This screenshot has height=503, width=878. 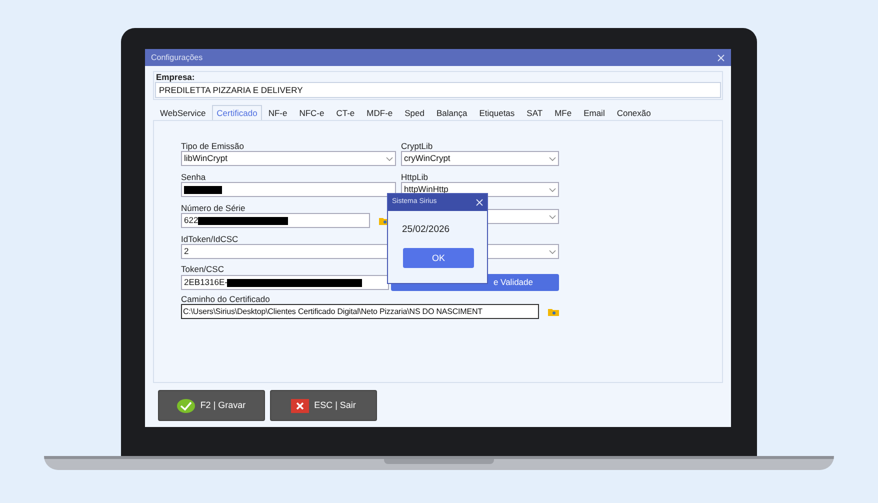 I want to click on text-field: 2EB1316E-, so click(x=285, y=282).